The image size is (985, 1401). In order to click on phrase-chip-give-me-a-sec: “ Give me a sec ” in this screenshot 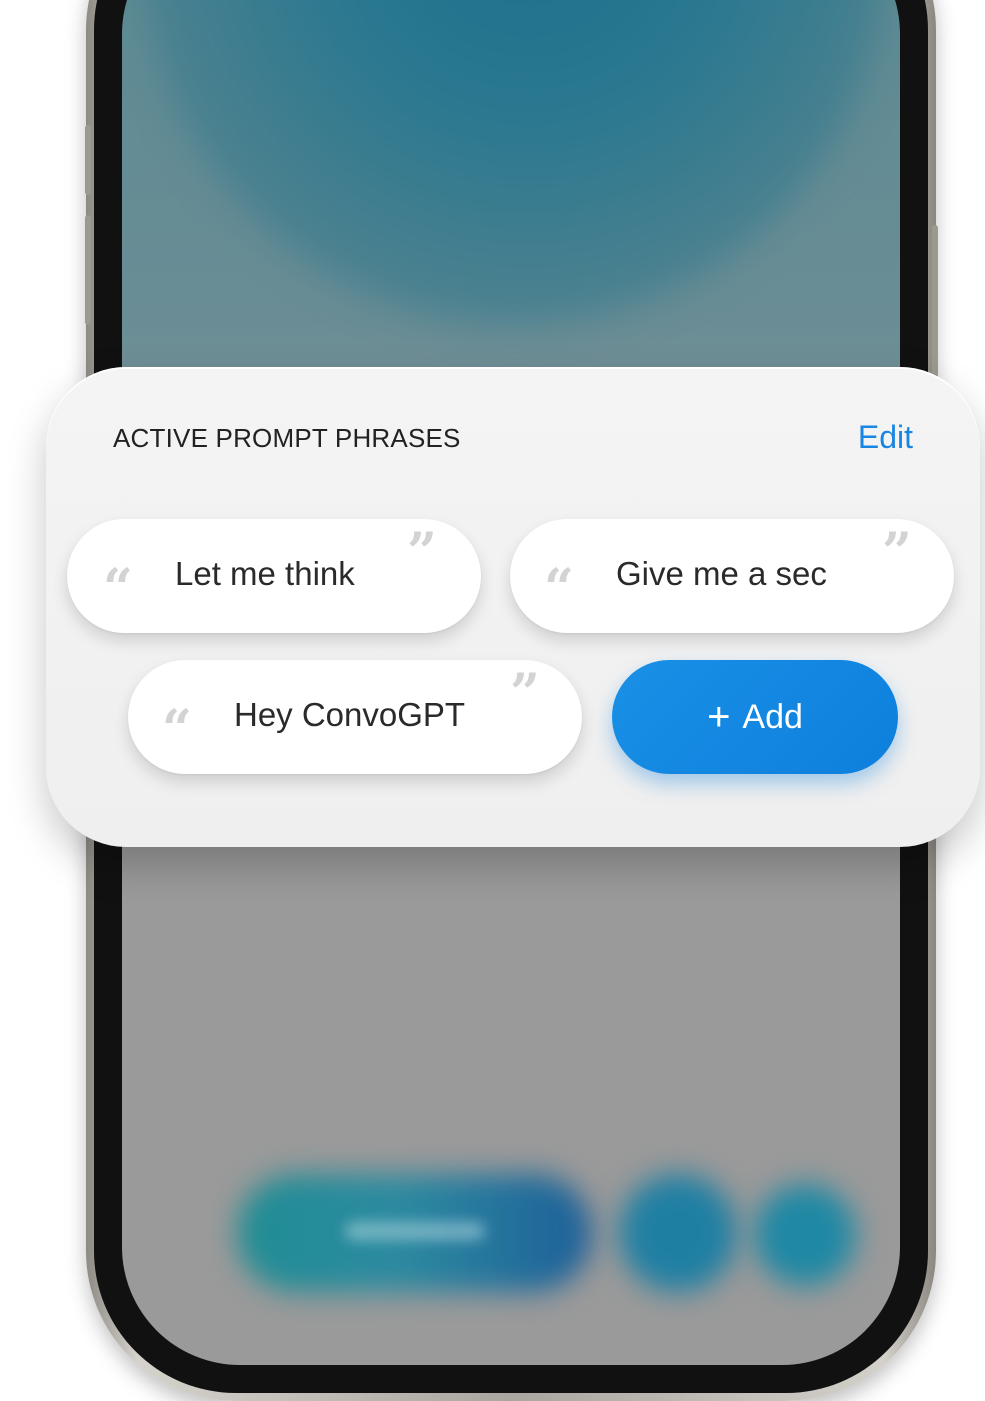, I will do `click(732, 576)`.